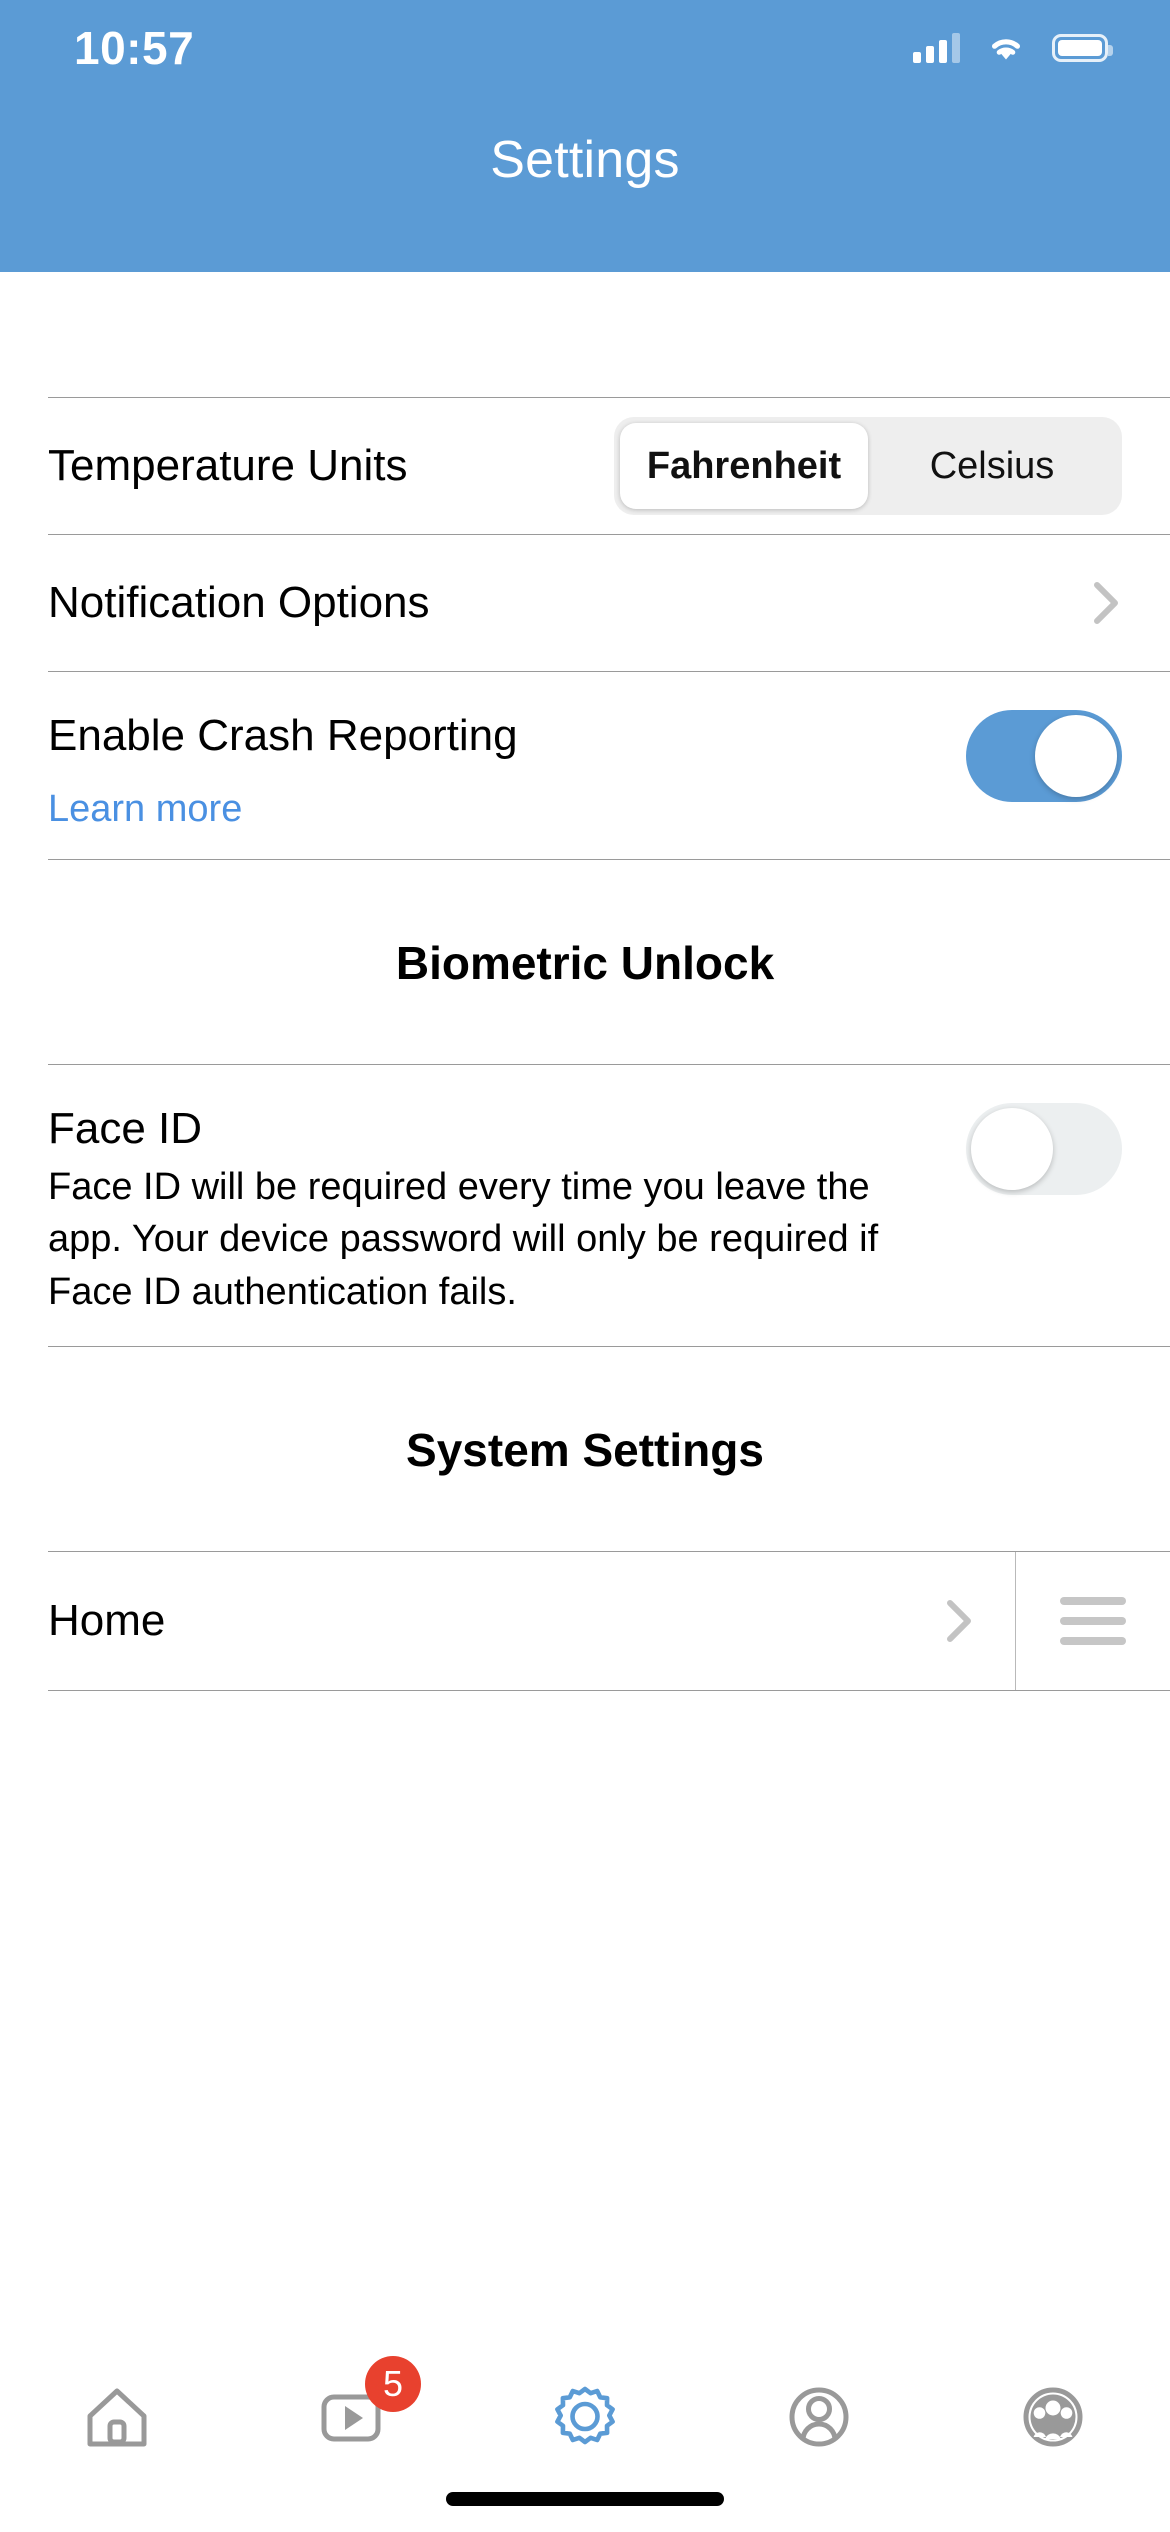 This screenshot has height=2532, width=1170. Describe the element at coordinates (585, 334) in the screenshot. I see `list-top-spacer` at that location.